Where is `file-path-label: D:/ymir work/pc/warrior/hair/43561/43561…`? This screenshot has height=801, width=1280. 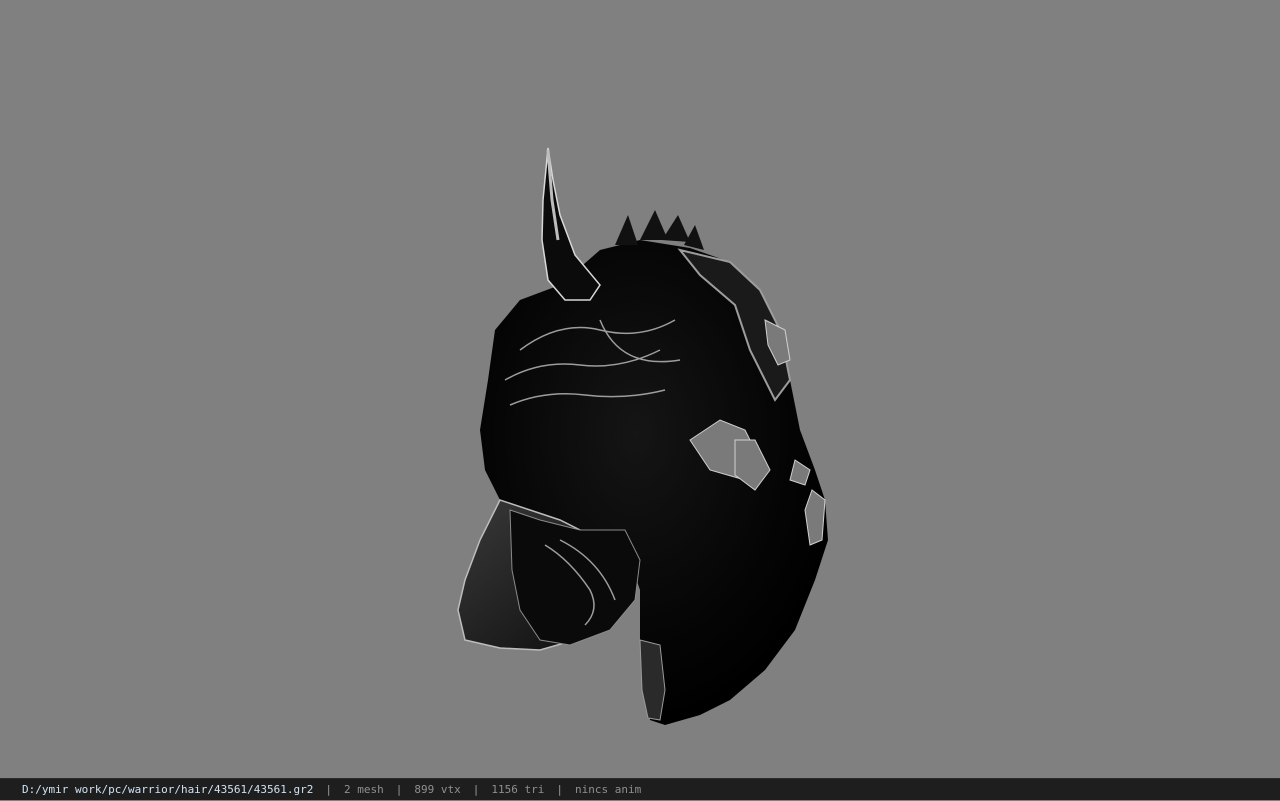
file-path-label: D:/ymir work/pc/warrior/hair/43561/43561… is located at coordinates (168, 789).